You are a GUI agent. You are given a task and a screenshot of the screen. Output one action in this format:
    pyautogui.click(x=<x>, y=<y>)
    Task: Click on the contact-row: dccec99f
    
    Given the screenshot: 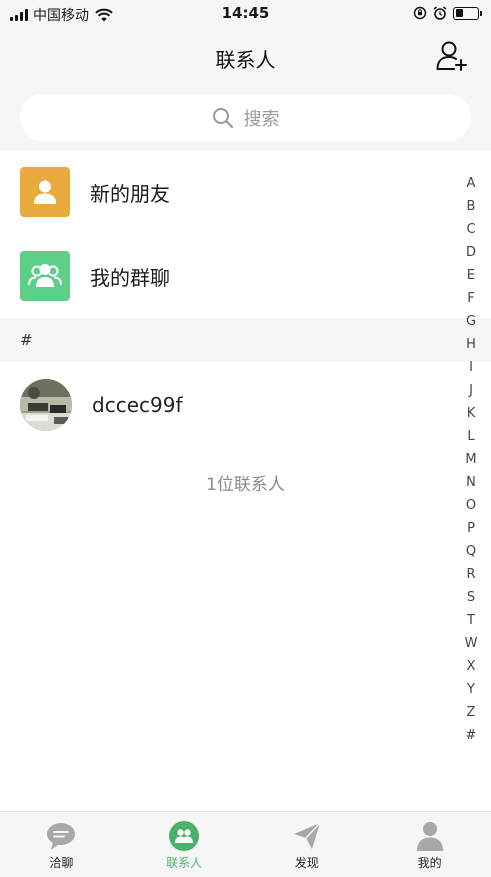 What is the action you would take?
    pyautogui.click(x=225, y=405)
    